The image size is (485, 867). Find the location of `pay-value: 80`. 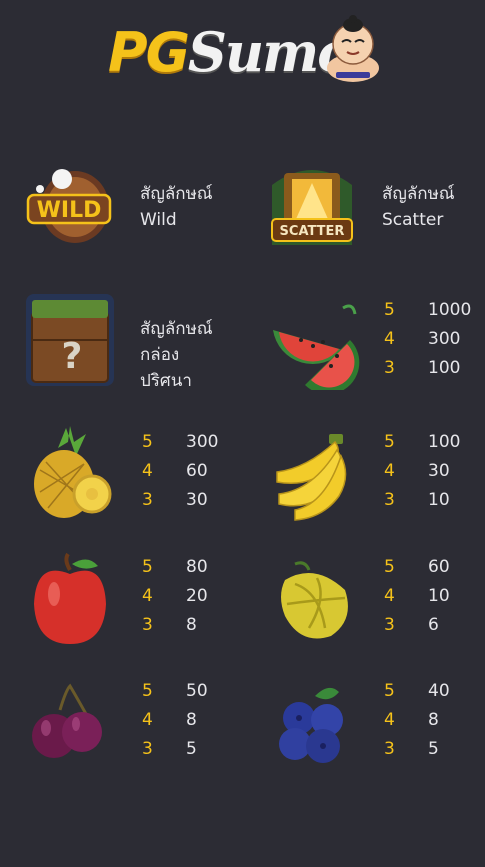

pay-value: 80 is located at coordinates (197, 567).